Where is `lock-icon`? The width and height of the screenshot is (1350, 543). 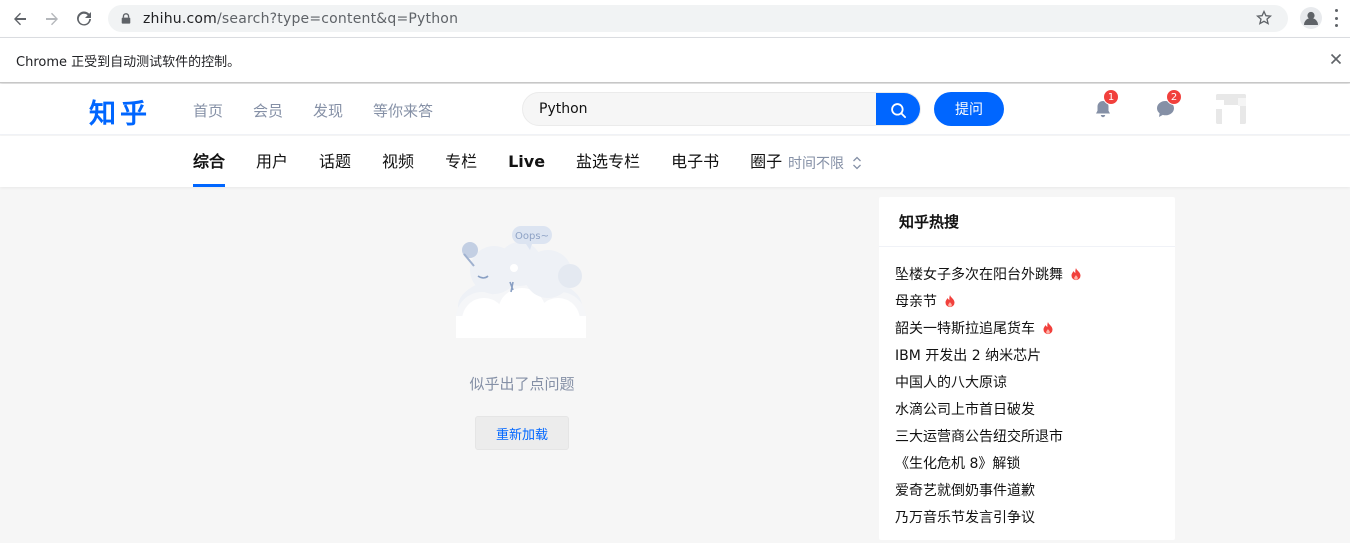 lock-icon is located at coordinates (126, 19).